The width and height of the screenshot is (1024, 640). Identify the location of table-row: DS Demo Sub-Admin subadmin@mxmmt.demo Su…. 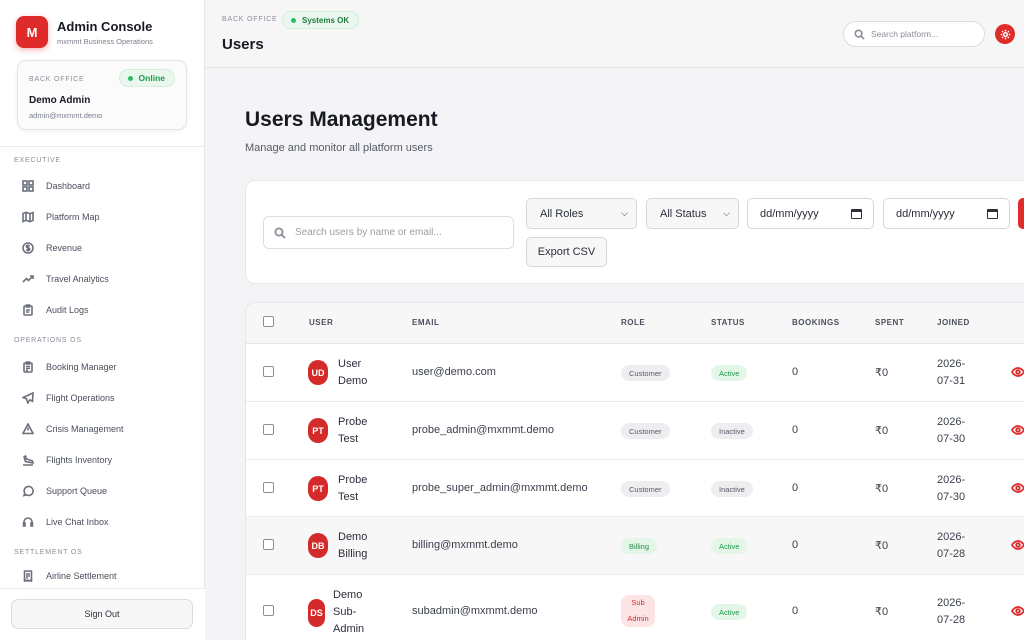
(635, 607).